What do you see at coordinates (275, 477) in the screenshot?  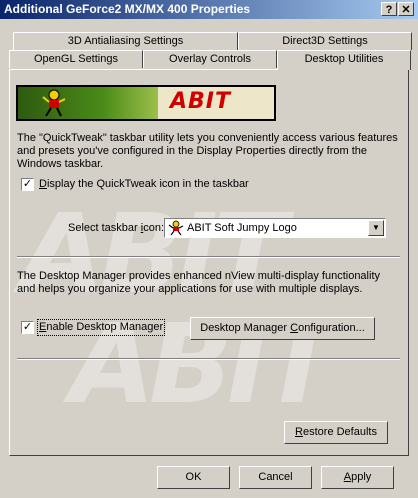 I see `cancel-button: Cancel` at bounding box center [275, 477].